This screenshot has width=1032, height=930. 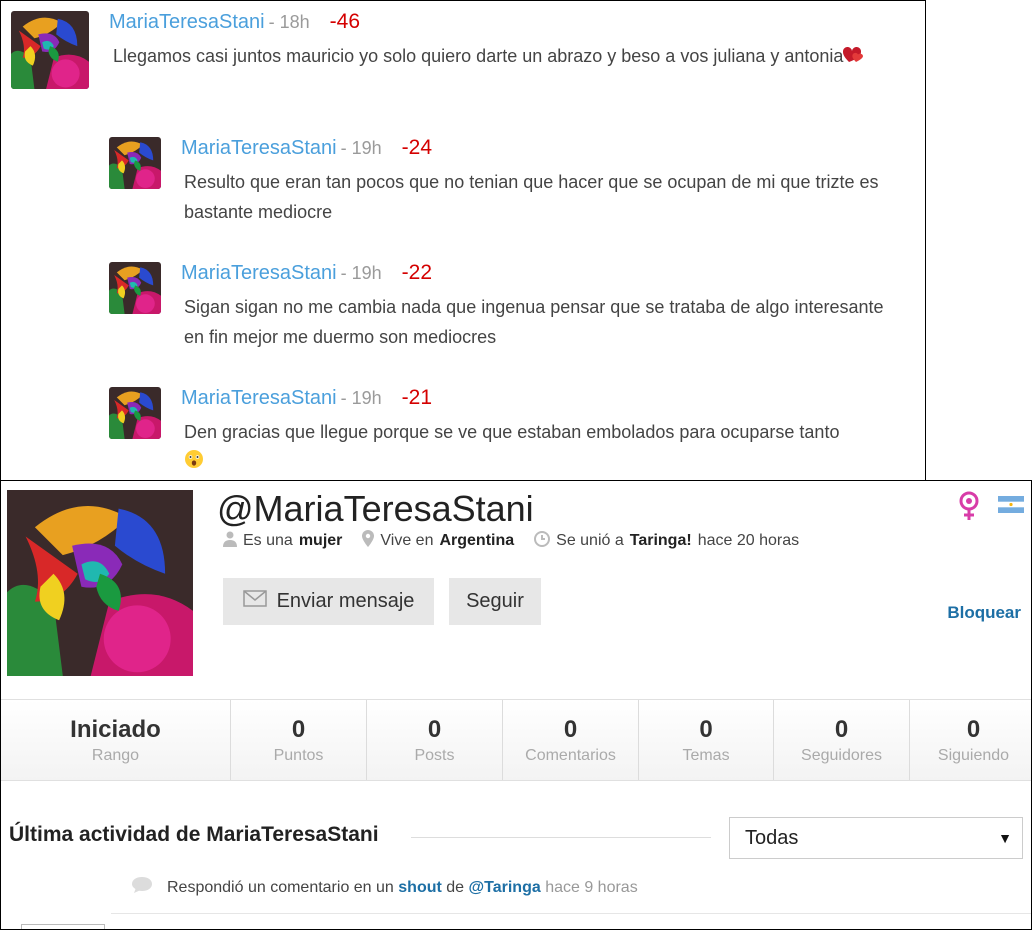 I want to click on stat-siguiendo: 0 Siguiendo, so click(x=970, y=740).